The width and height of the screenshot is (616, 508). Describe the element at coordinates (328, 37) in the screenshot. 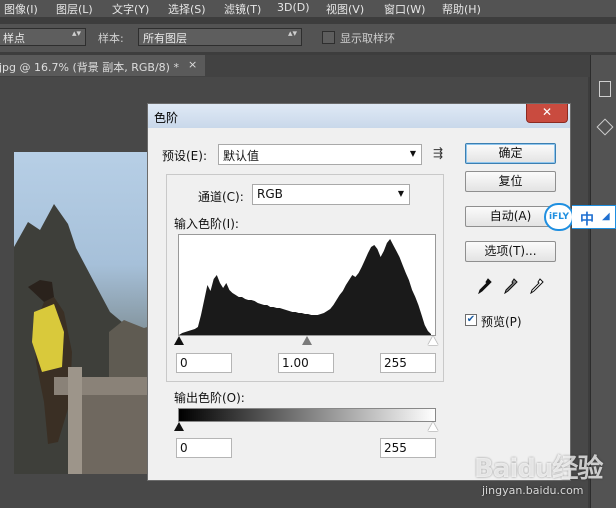

I see `show-ring-checkbox` at that location.